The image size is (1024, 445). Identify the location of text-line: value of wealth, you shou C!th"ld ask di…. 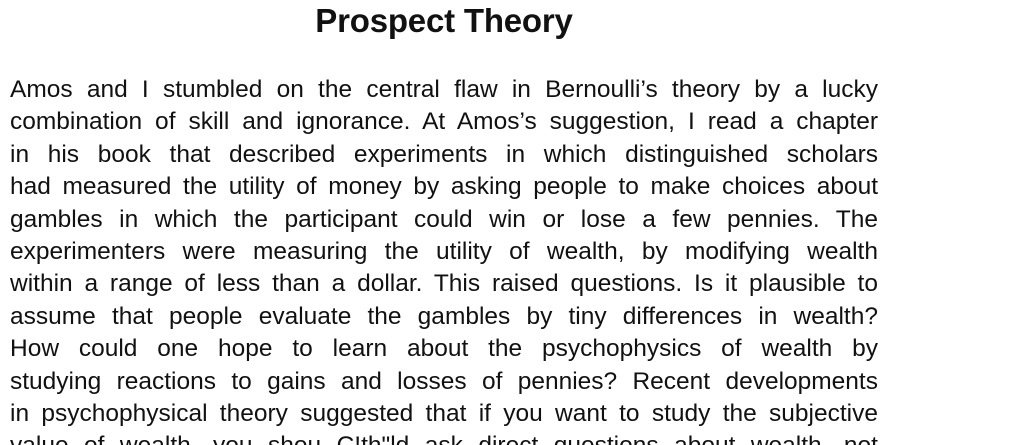
(444, 437).